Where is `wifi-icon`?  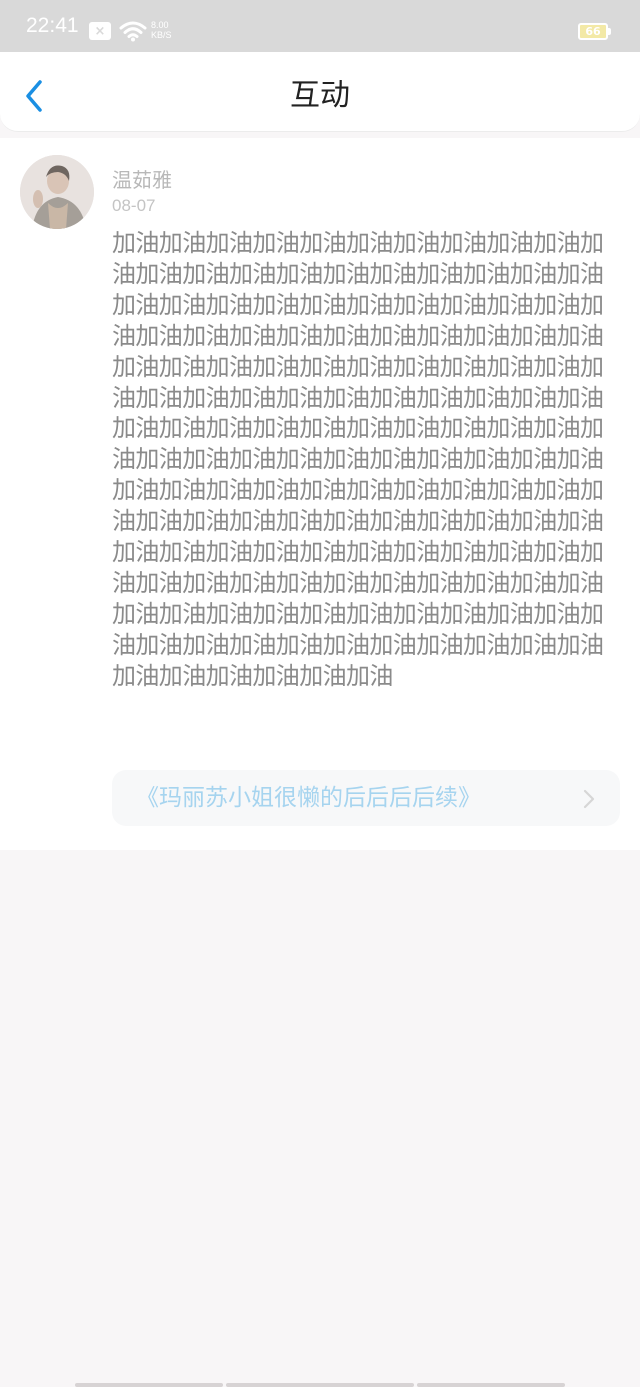
wifi-icon is located at coordinates (133, 31).